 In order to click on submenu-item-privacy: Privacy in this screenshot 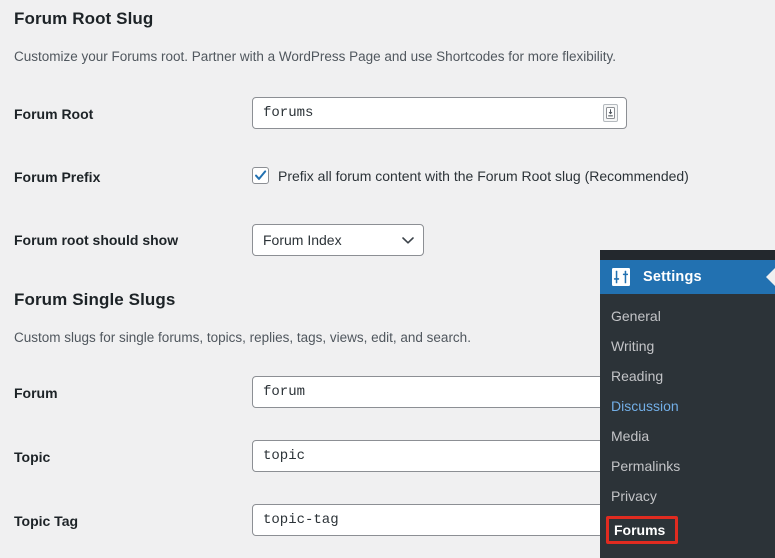, I will do `click(687, 496)`.